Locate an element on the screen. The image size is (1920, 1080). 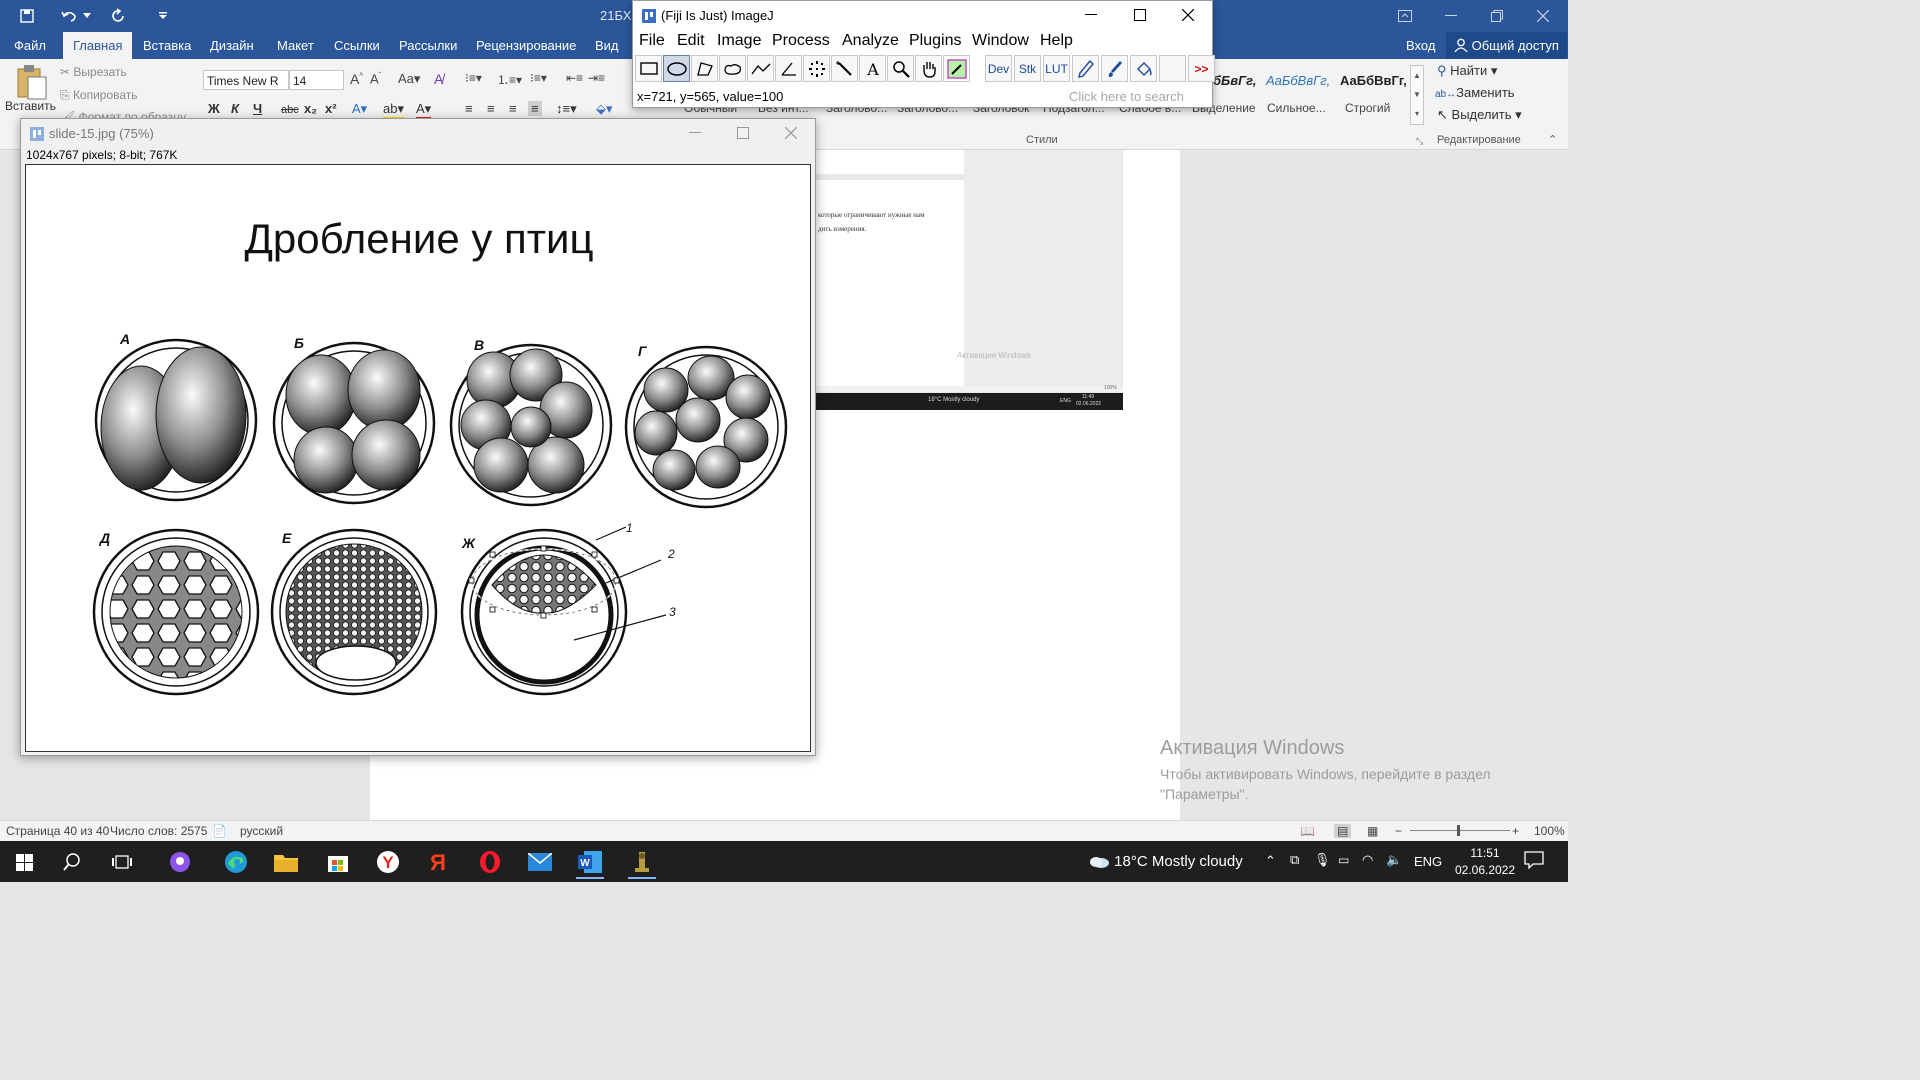
tab-review: Рецензирование is located at coordinates (526, 45).